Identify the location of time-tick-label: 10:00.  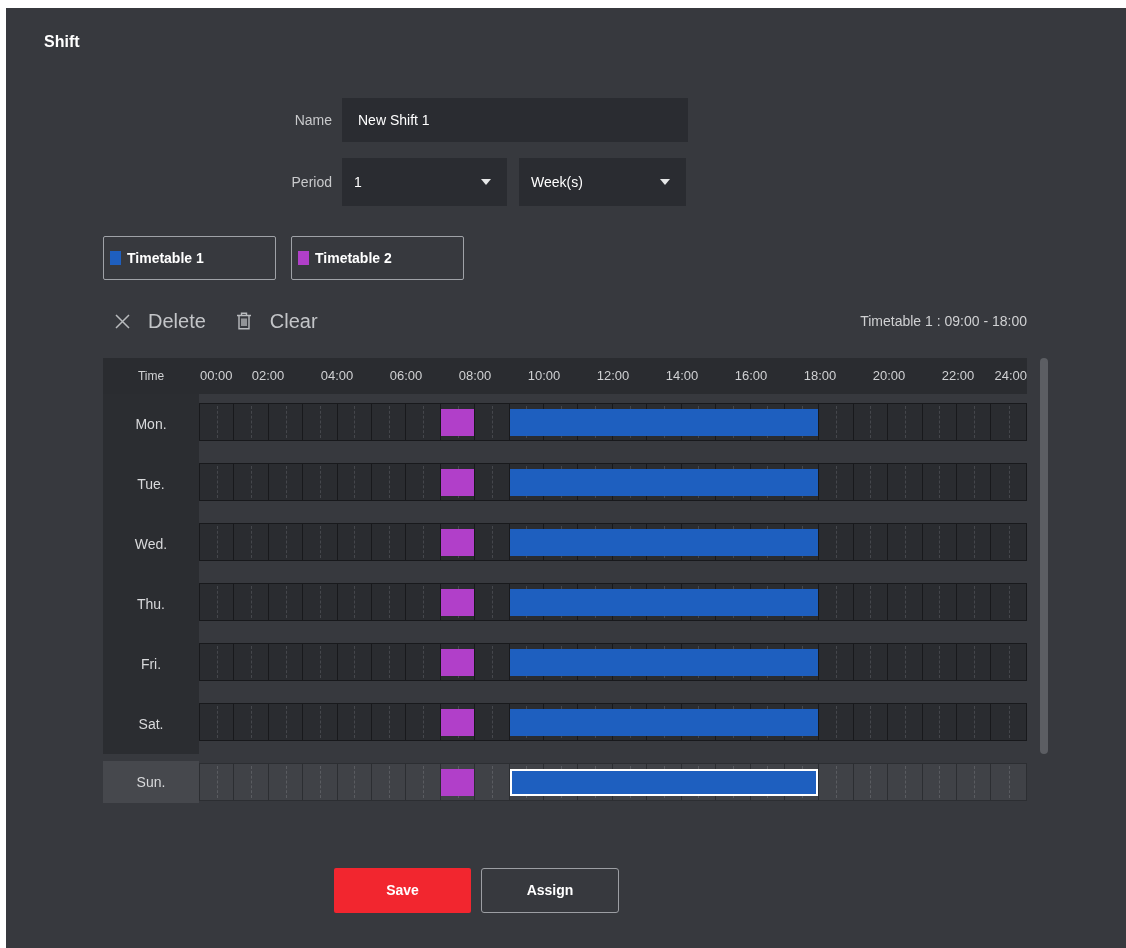
(544, 376).